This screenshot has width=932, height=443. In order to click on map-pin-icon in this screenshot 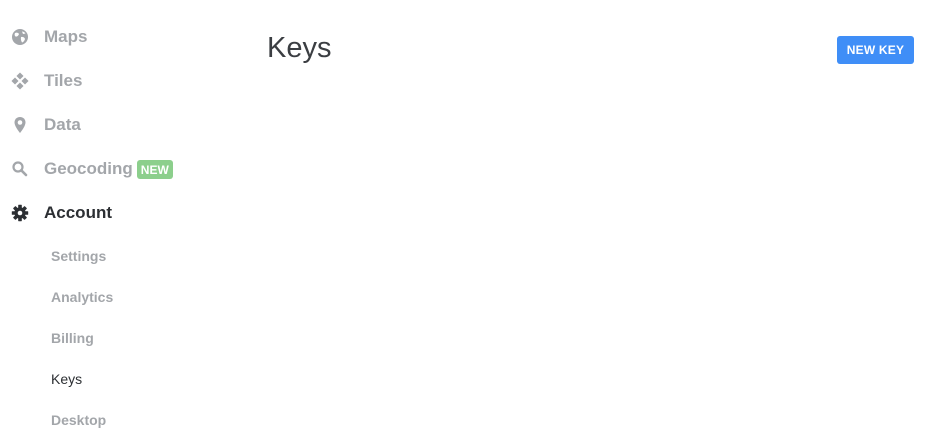, I will do `click(20, 125)`.